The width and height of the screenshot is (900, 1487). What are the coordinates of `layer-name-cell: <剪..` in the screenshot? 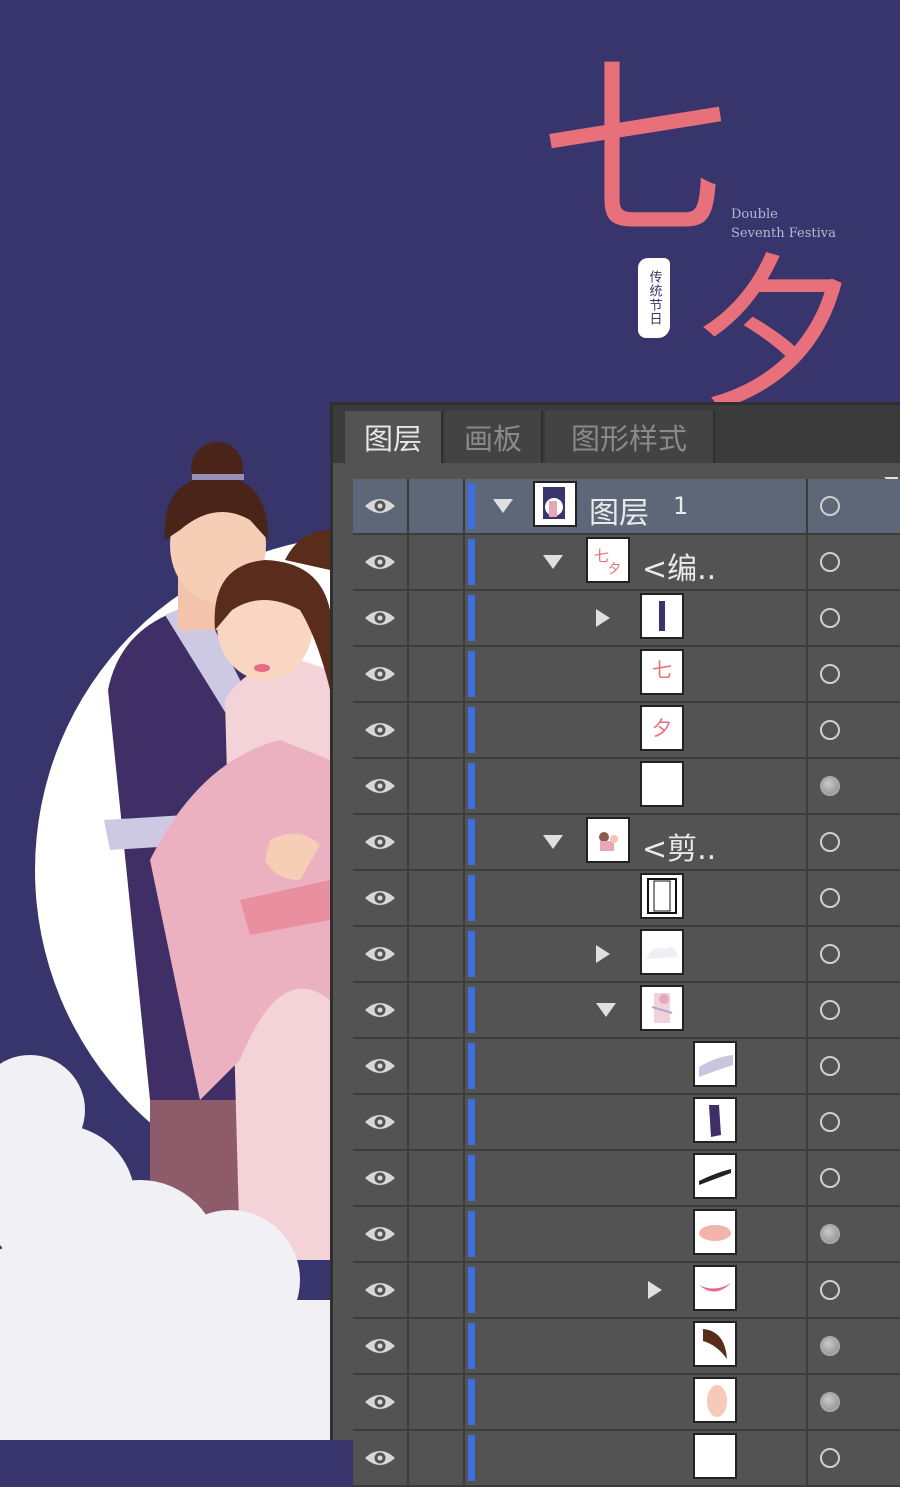 It's located at (643, 842).